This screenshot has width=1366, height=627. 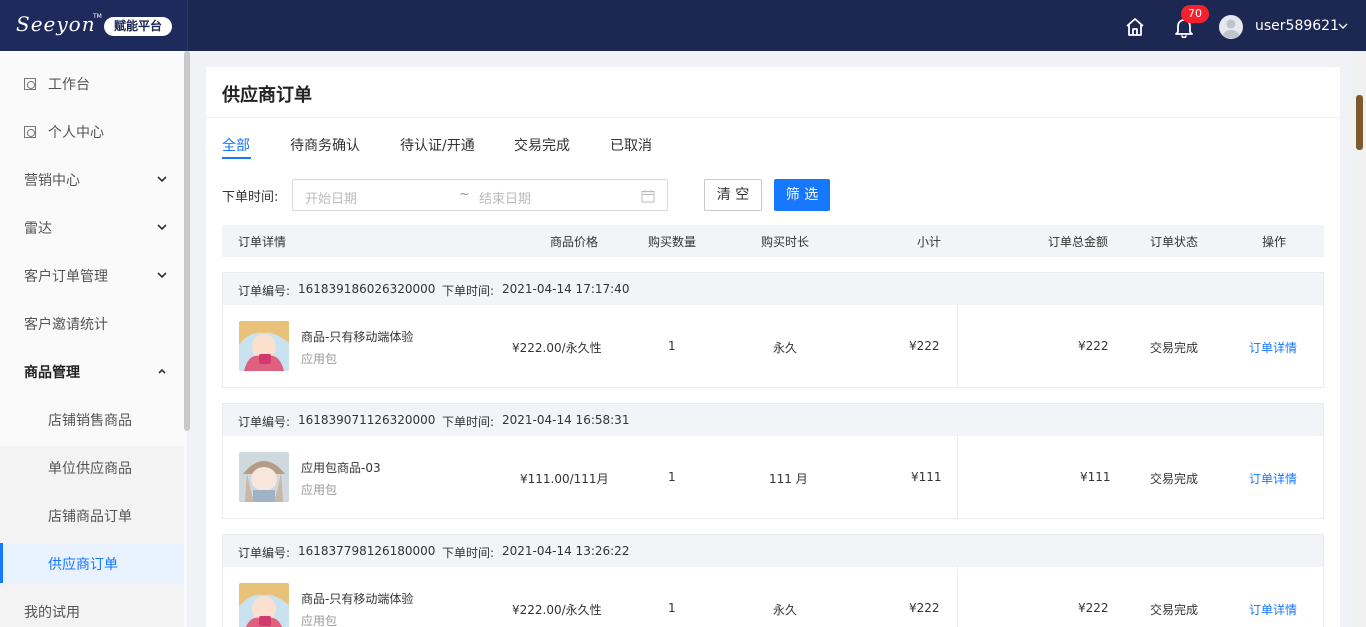 What do you see at coordinates (92, 563) in the screenshot?
I see `sidebar-item-supplier-orders: 供应商订单` at bounding box center [92, 563].